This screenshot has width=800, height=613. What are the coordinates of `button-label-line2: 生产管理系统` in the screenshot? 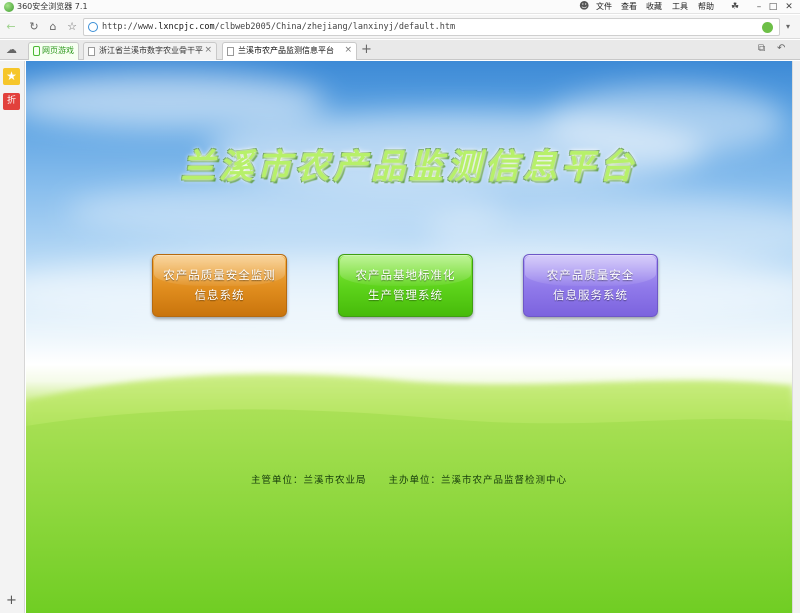 It's located at (405, 295).